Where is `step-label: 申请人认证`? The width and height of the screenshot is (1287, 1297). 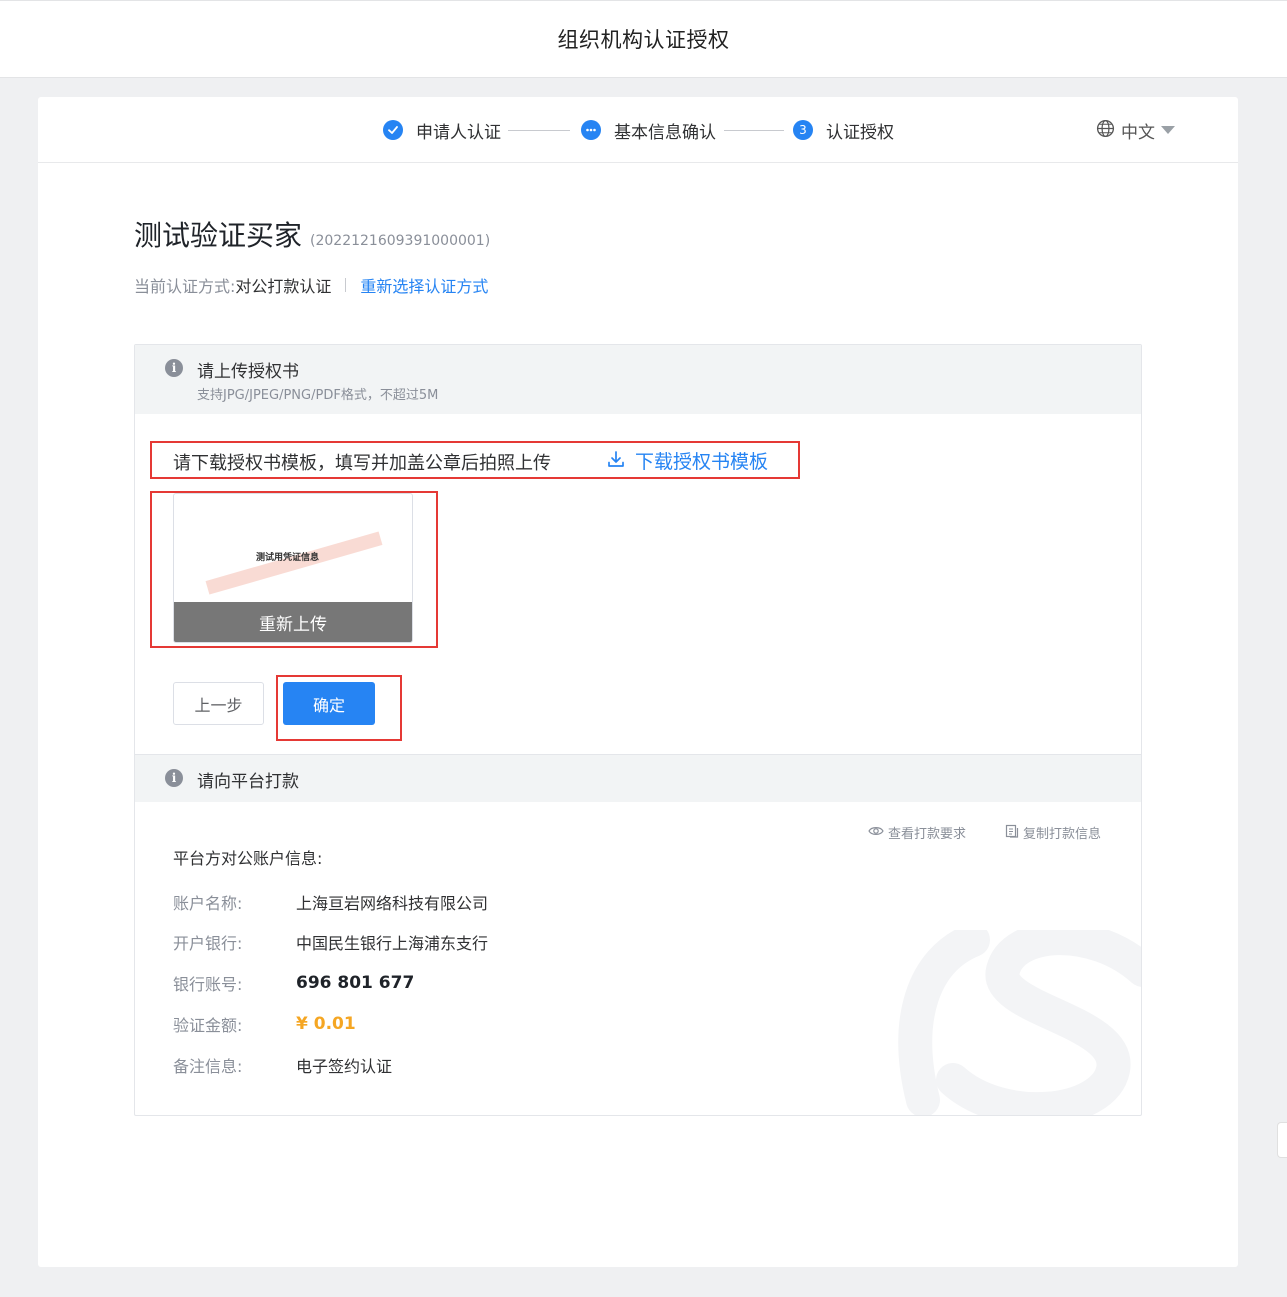 step-label: 申请人认证 is located at coordinates (458, 132).